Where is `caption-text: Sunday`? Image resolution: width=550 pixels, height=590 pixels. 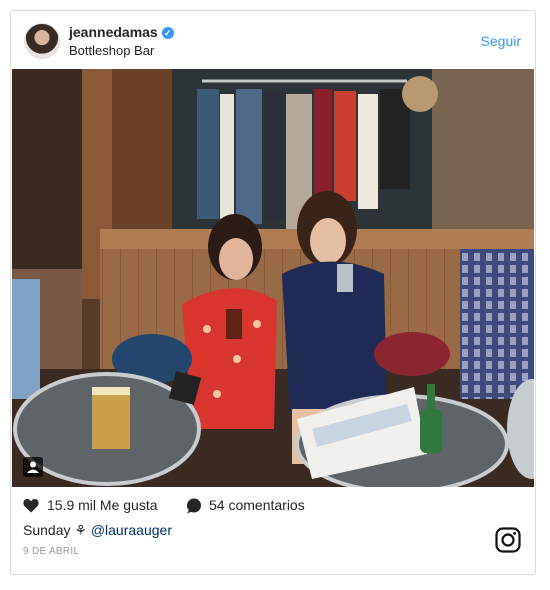 caption-text: Sunday is located at coordinates (47, 530).